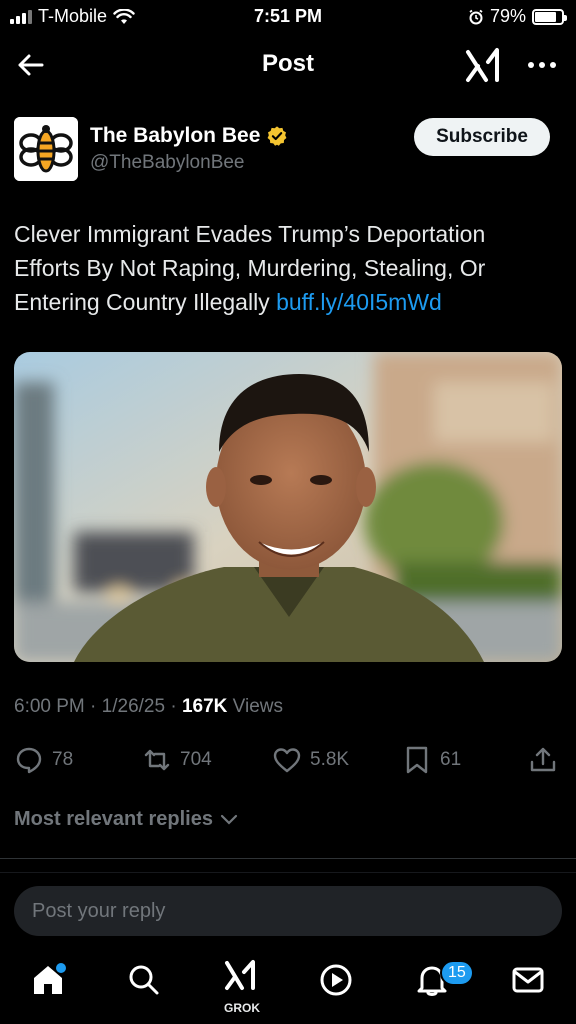 The height and width of the screenshot is (1024, 576). I want to click on tab-bar, so click(288, 986).